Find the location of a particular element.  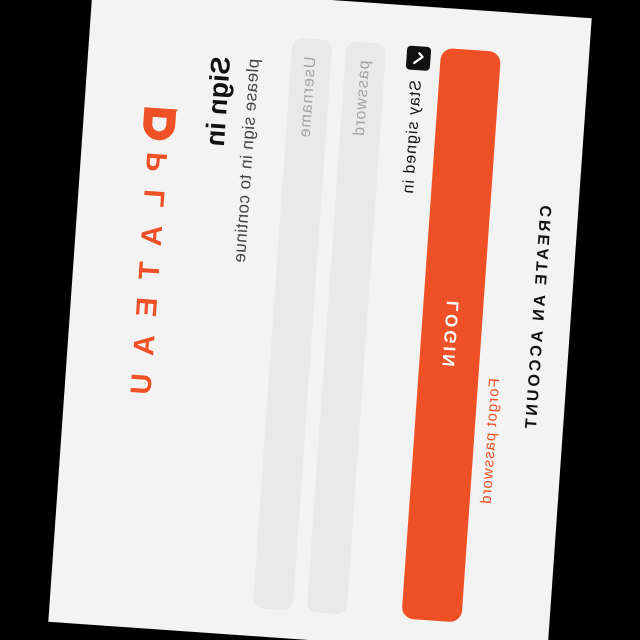

brand-name: PLATEAU is located at coordinates (148, 282).